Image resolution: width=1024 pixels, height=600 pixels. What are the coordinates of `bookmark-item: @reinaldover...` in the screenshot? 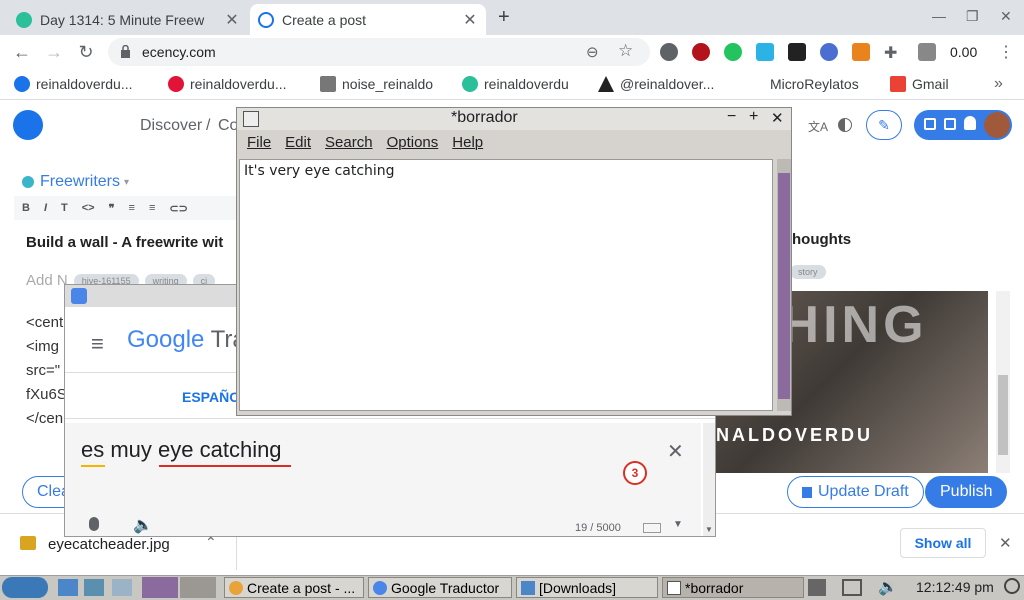 It's located at (656, 84).